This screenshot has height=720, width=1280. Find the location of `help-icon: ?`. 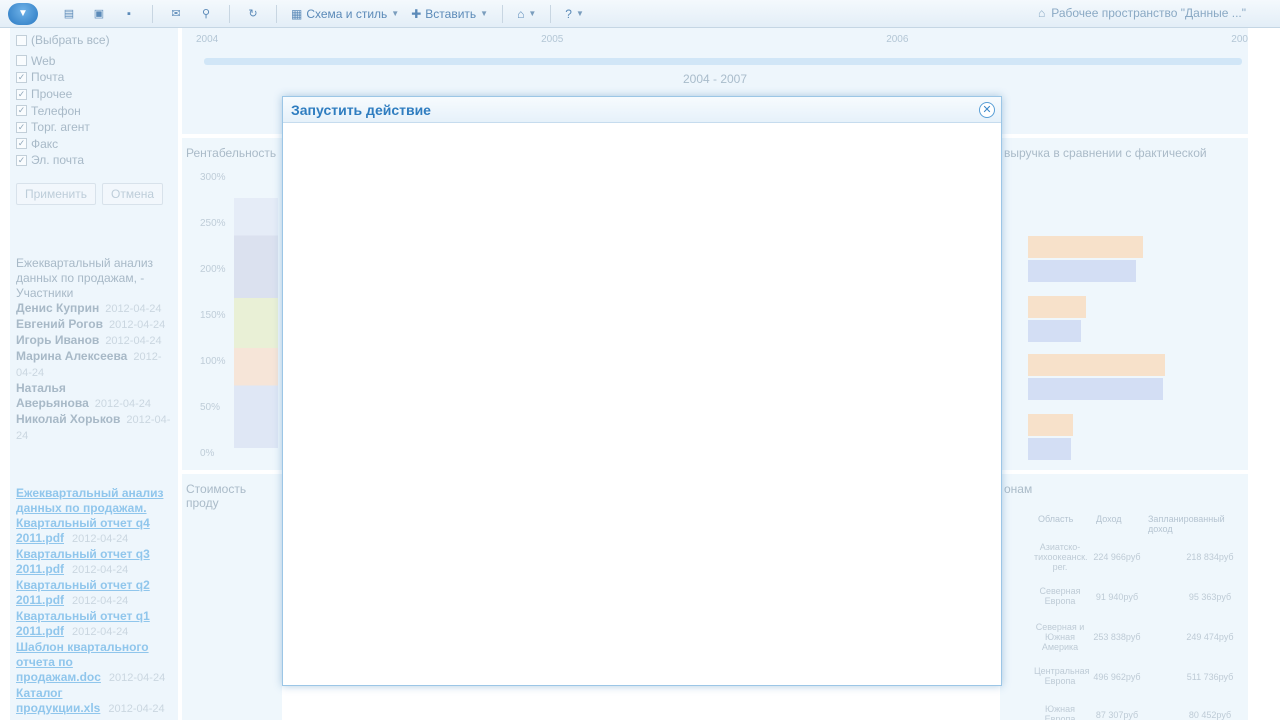

help-icon: ? is located at coordinates (568, 13).